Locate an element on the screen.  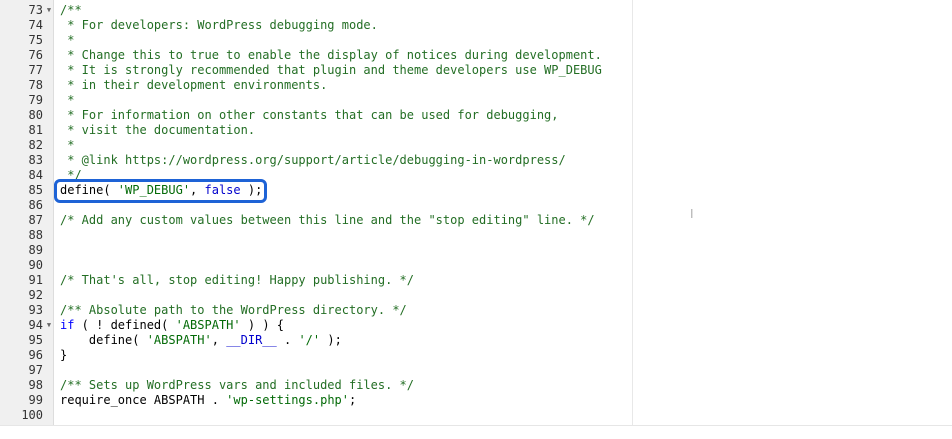
code-text: define( 'ABSPATH', __DIR__ . '/' ); is located at coordinates (201, 340).